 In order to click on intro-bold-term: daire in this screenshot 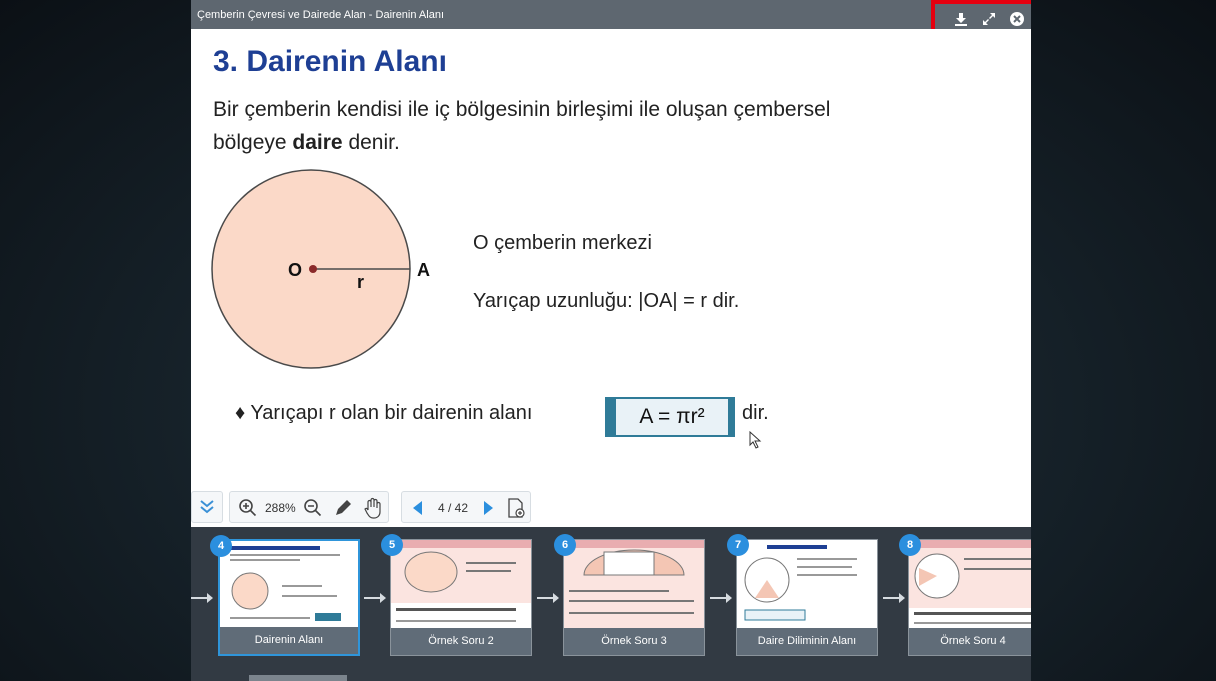, I will do `click(317, 142)`.